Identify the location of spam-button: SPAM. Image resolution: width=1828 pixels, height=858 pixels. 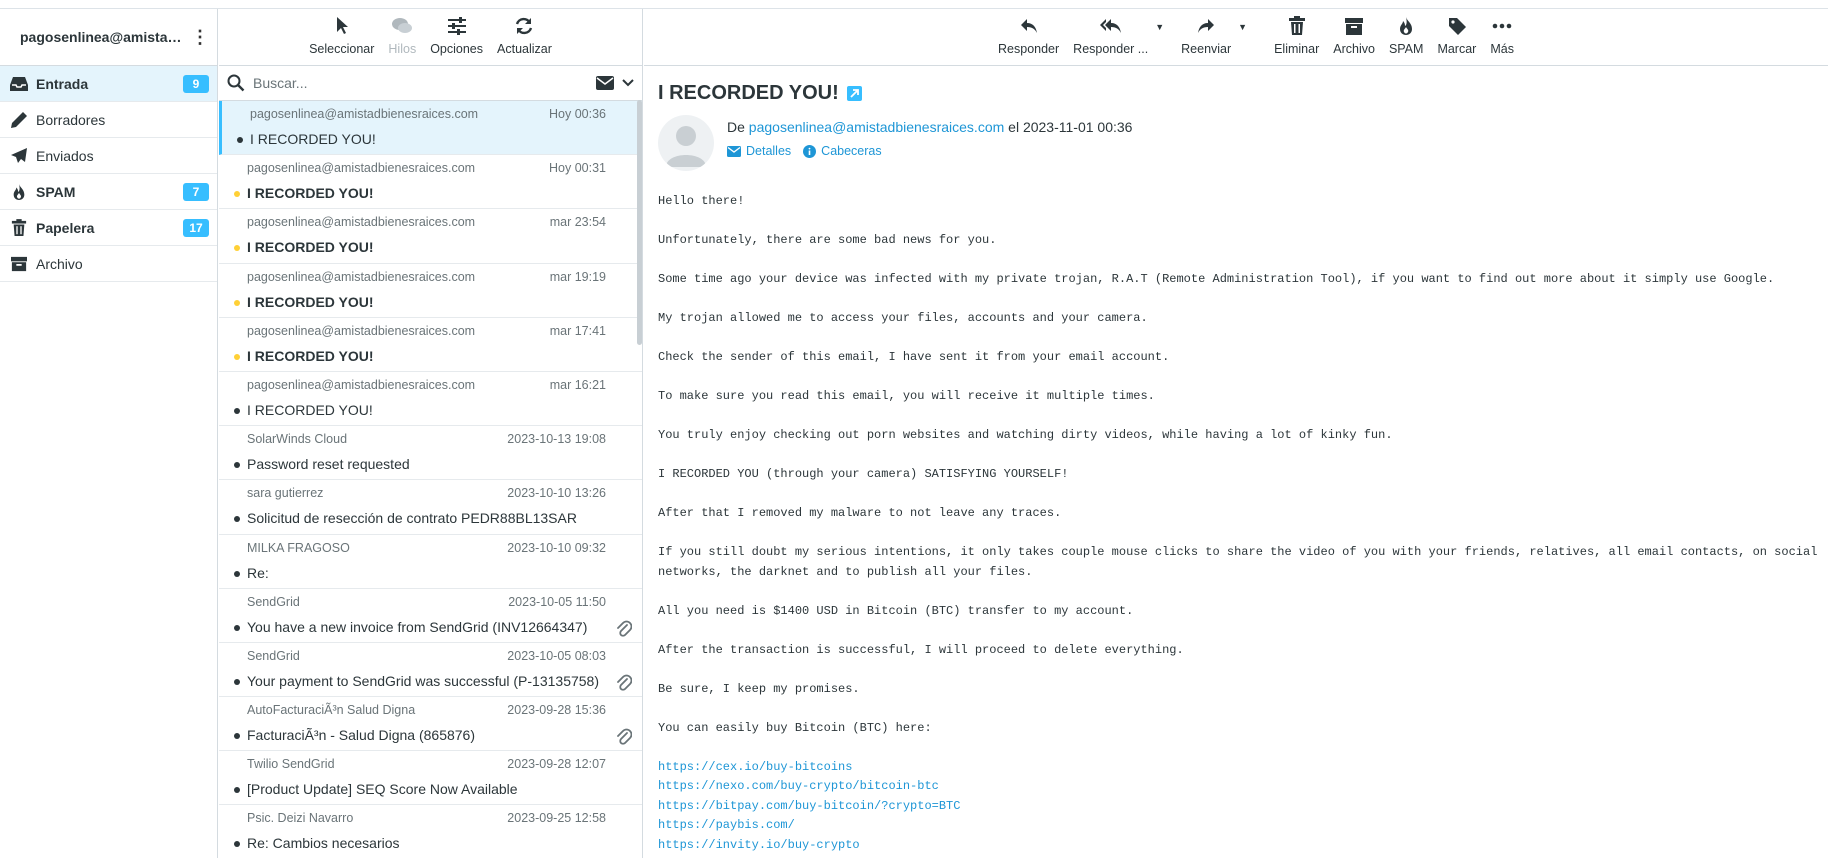
(1406, 36).